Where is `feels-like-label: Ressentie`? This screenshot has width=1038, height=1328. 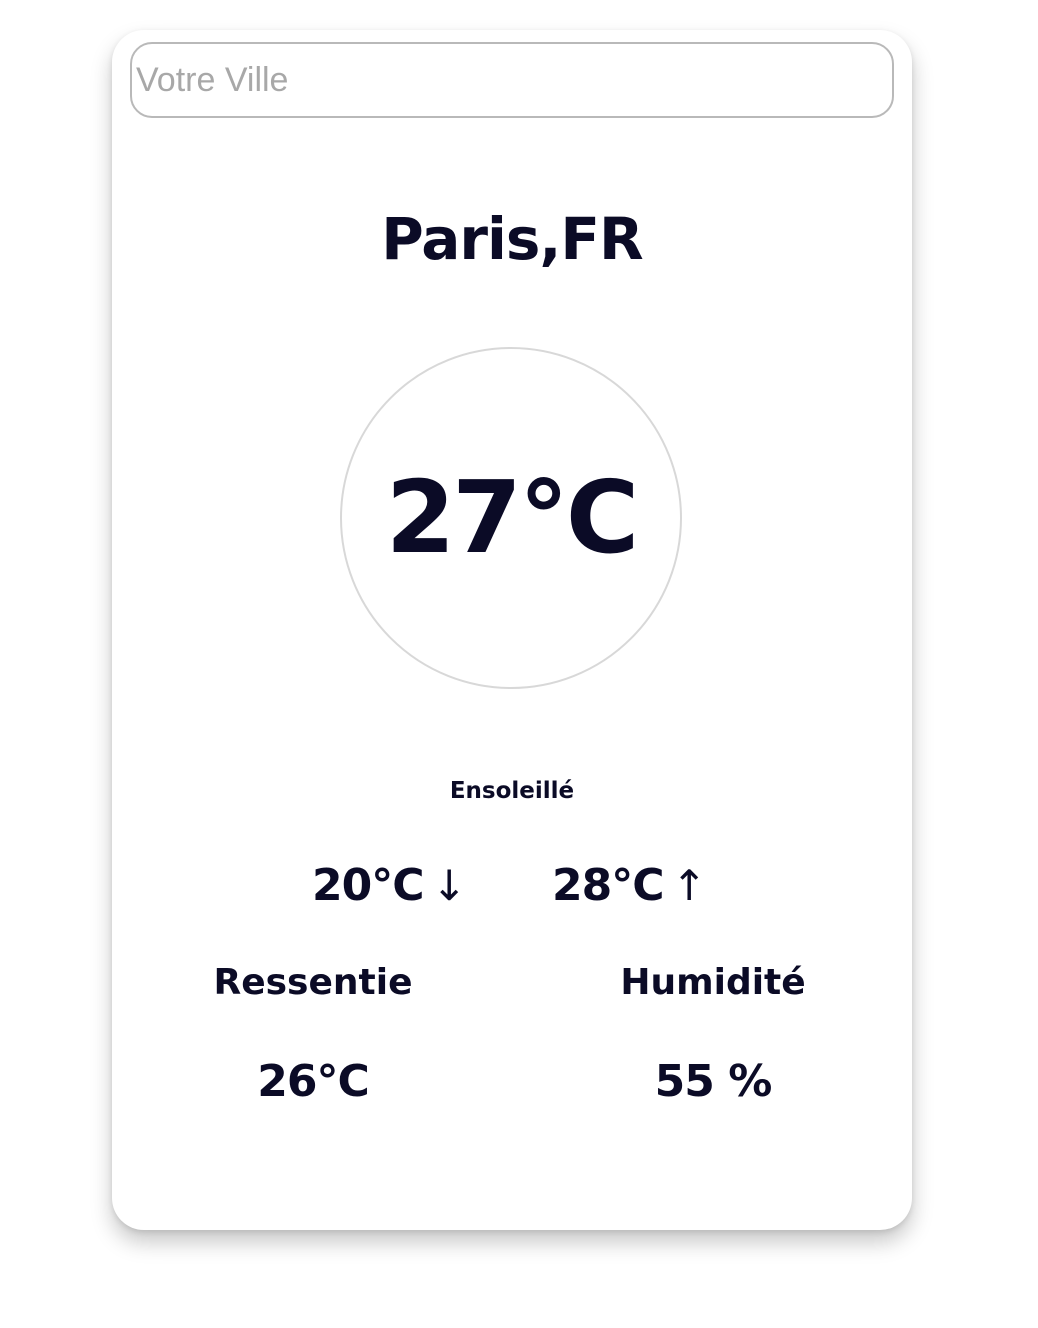 feels-like-label: Ressentie is located at coordinates (313, 982).